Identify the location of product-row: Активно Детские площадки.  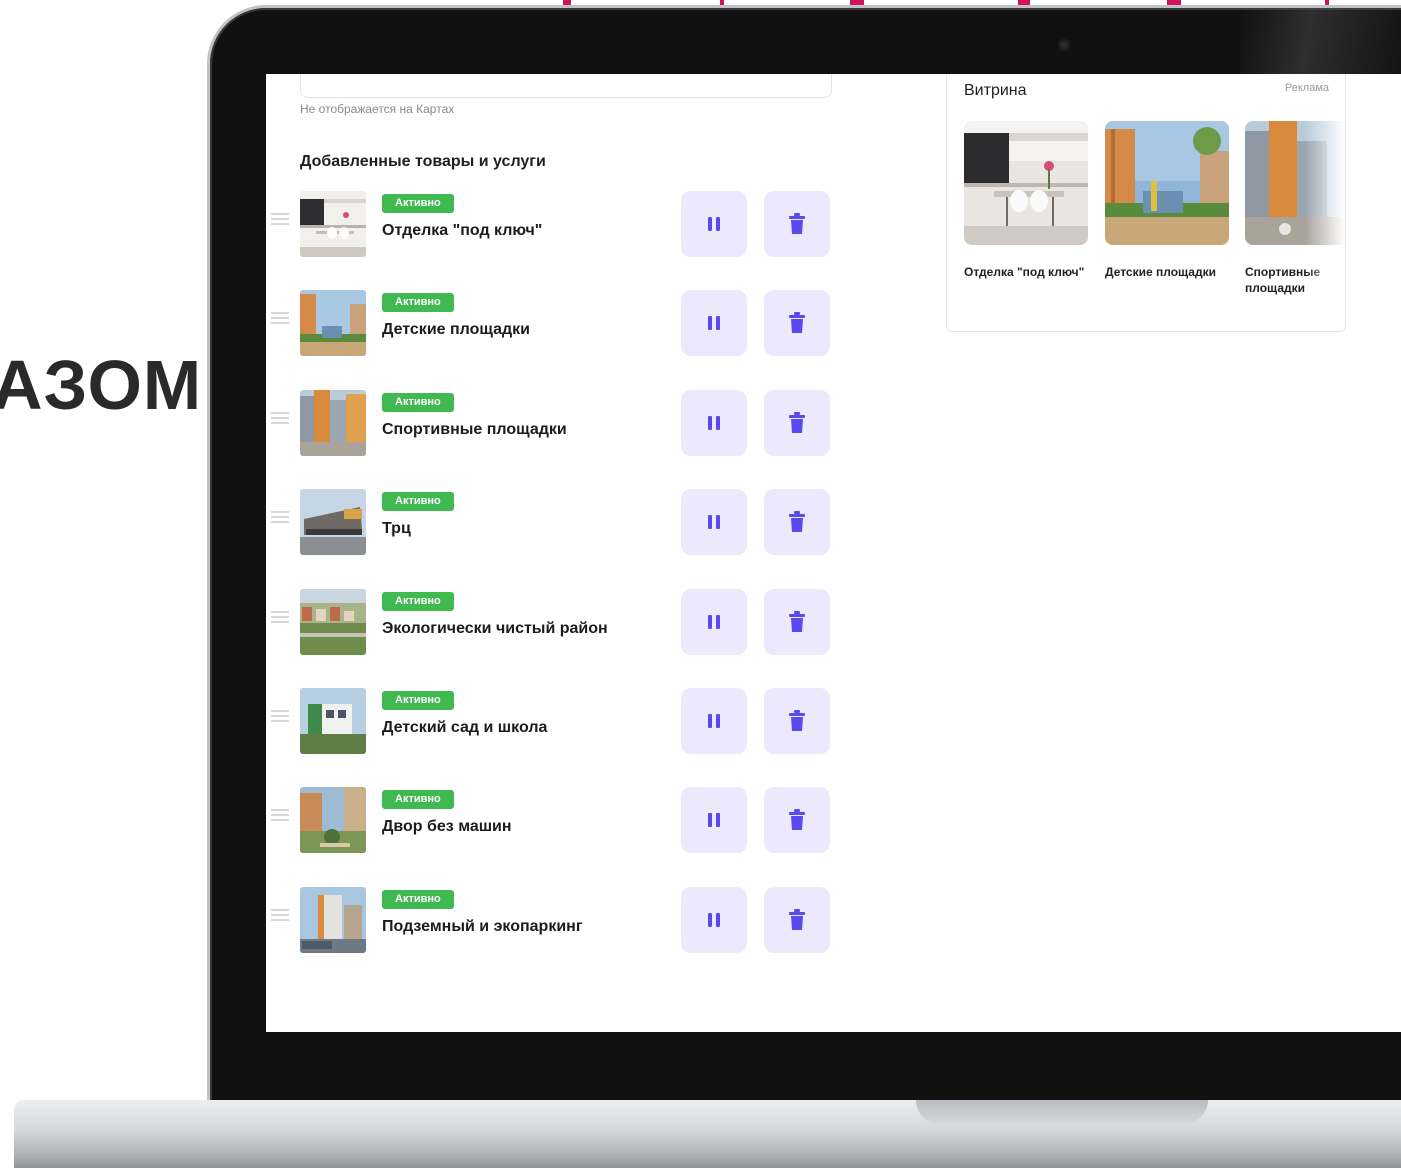
(551, 325).